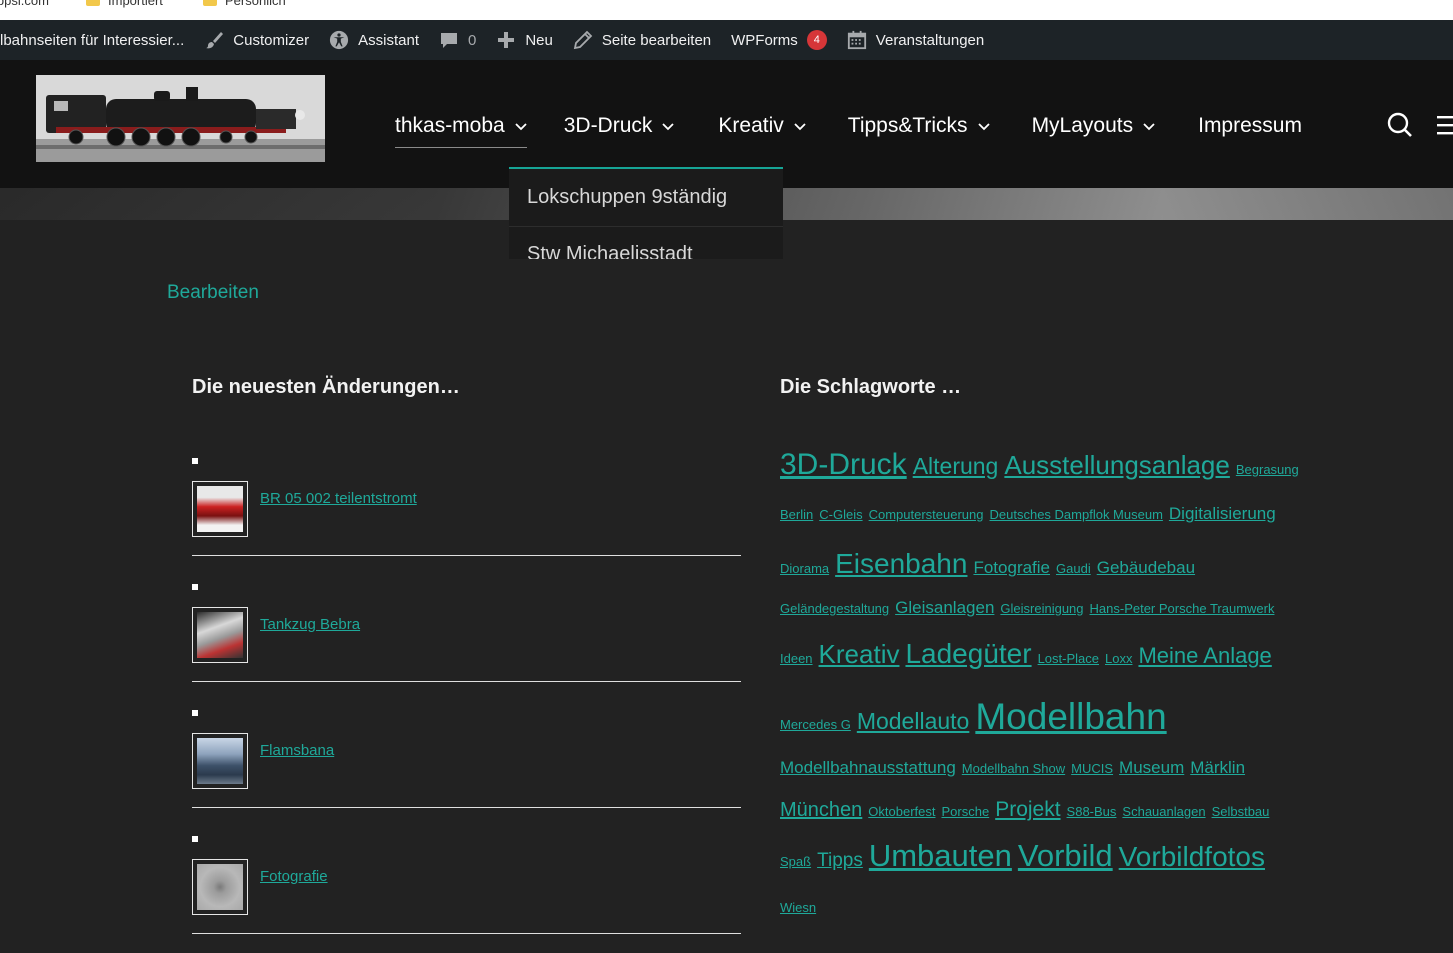 Image resolution: width=1453 pixels, height=953 pixels. Describe the element at coordinates (965, 811) in the screenshot. I see `tag-link: Porsche` at that location.